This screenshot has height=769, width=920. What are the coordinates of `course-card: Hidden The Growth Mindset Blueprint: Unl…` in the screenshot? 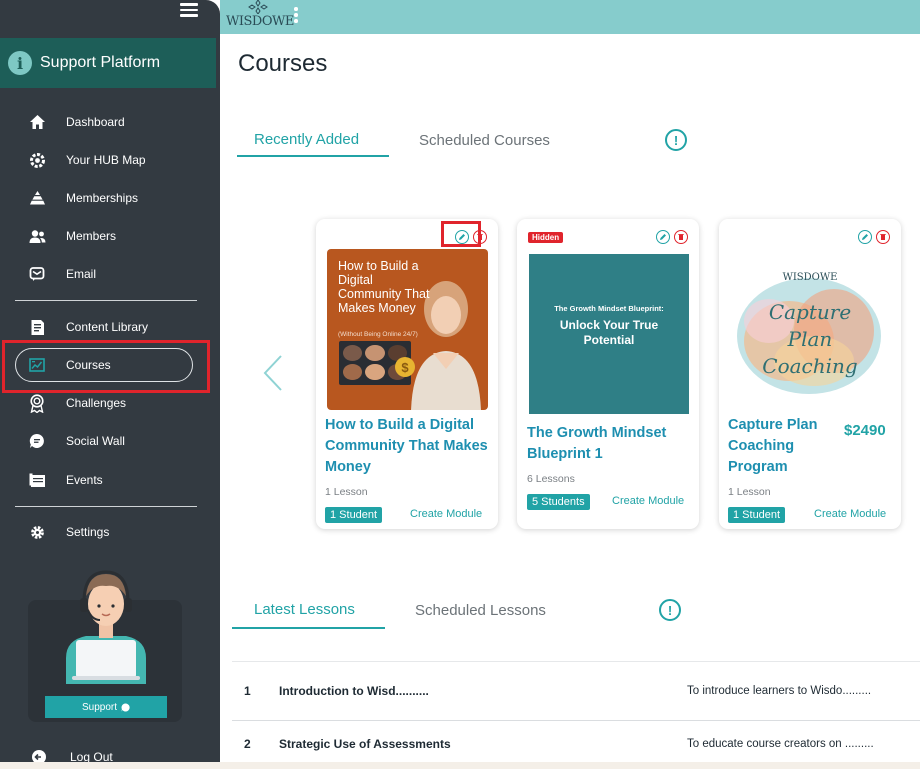 It's located at (608, 374).